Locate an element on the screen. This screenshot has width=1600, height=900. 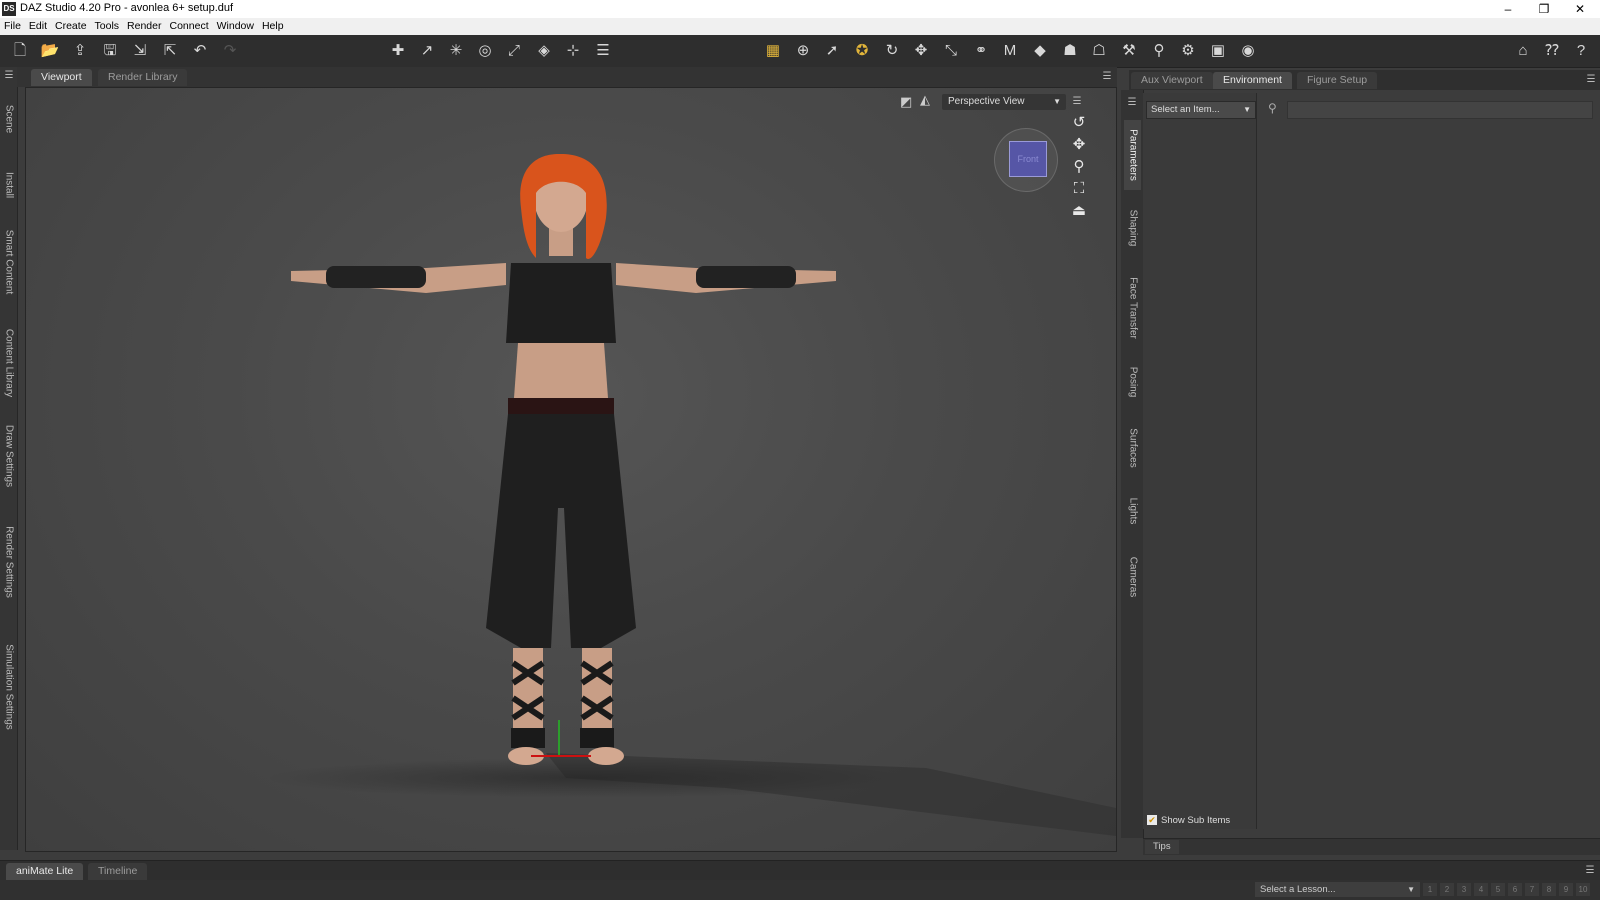
whats-this-icon: ⁇ is located at coordinates (1552, 51).